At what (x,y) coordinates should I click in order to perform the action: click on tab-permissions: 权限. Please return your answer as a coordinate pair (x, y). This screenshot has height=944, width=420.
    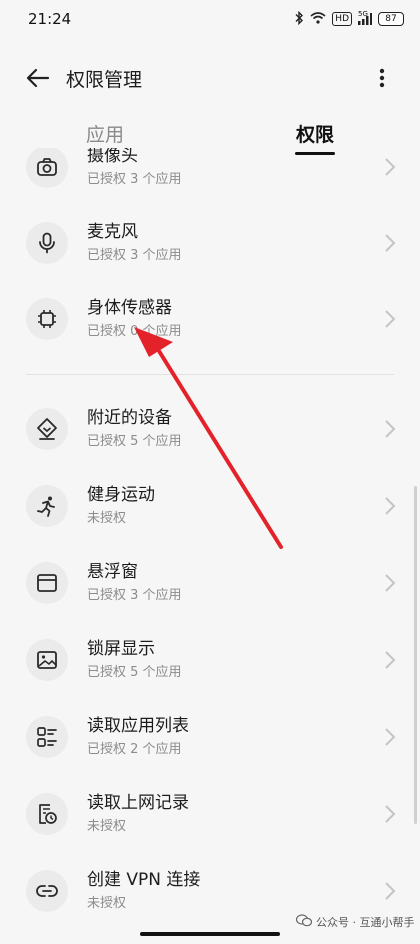
    Looking at the image, I should click on (315, 130).